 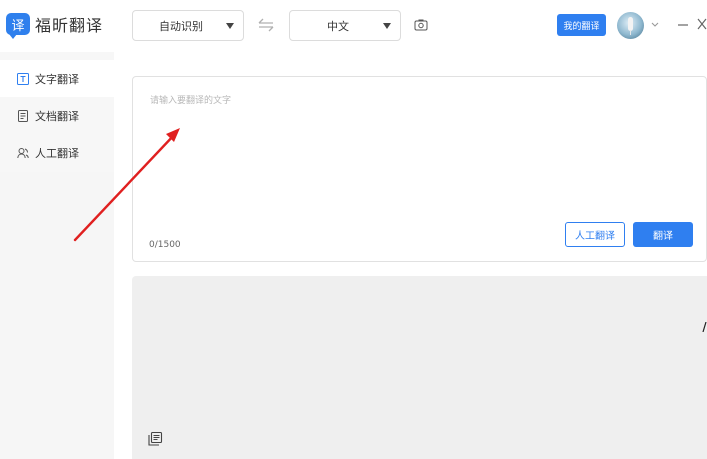 What do you see at coordinates (338, 26) in the screenshot?
I see `target-language-value: 中文` at bounding box center [338, 26].